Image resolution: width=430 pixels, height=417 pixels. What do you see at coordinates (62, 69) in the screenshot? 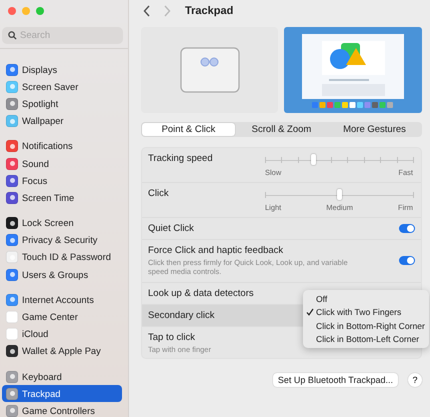
I see `sidebar-item: Displays` at bounding box center [62, 69].